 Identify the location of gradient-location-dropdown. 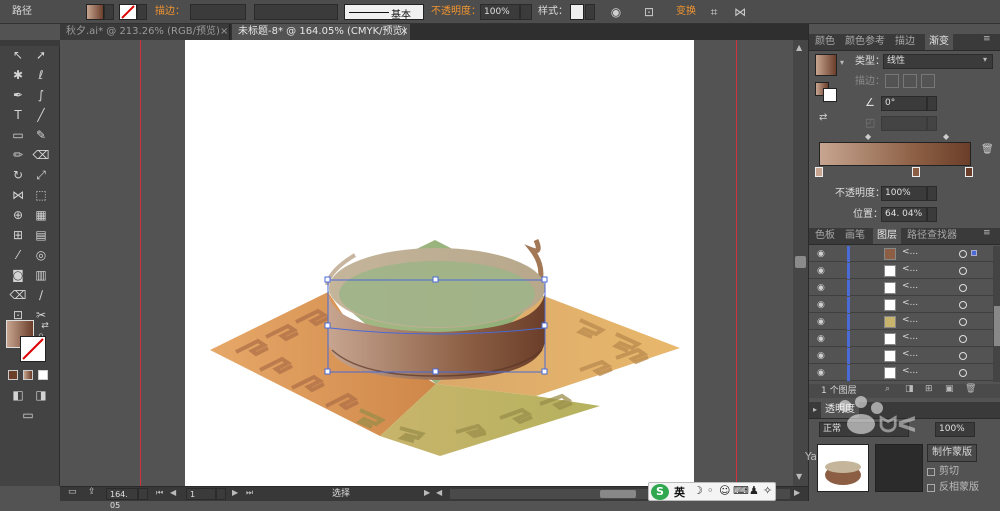
(932, 214).